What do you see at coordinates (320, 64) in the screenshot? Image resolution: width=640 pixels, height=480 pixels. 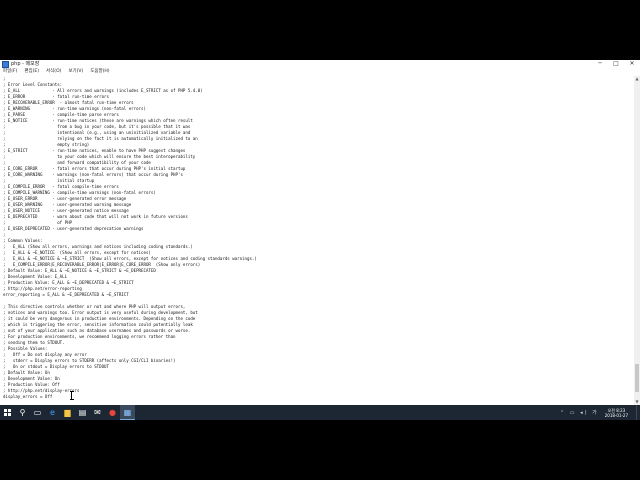 I see `title-bar: php - 메모장 ─ □ ✕` at bounding box center [320, 64].